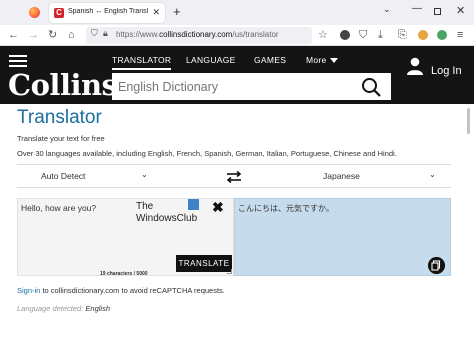  Describe the element at coordinates (204, 263) in the screenshot. I see `translate-button: TRANSLATE` at that location.